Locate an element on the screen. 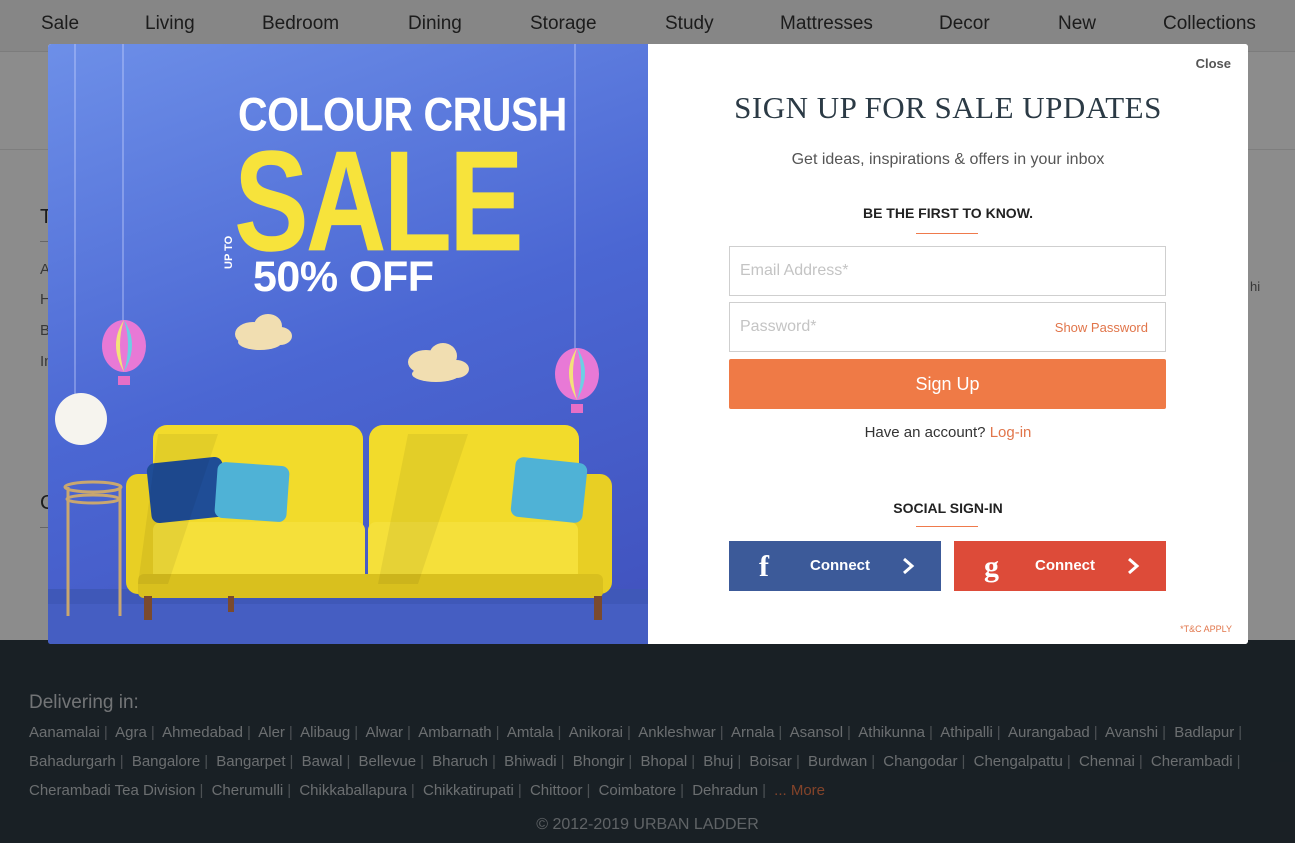 The height and width of the screenshot is (843, 1295). show-password-link: Show Password is located at coordinates (1101, 327).